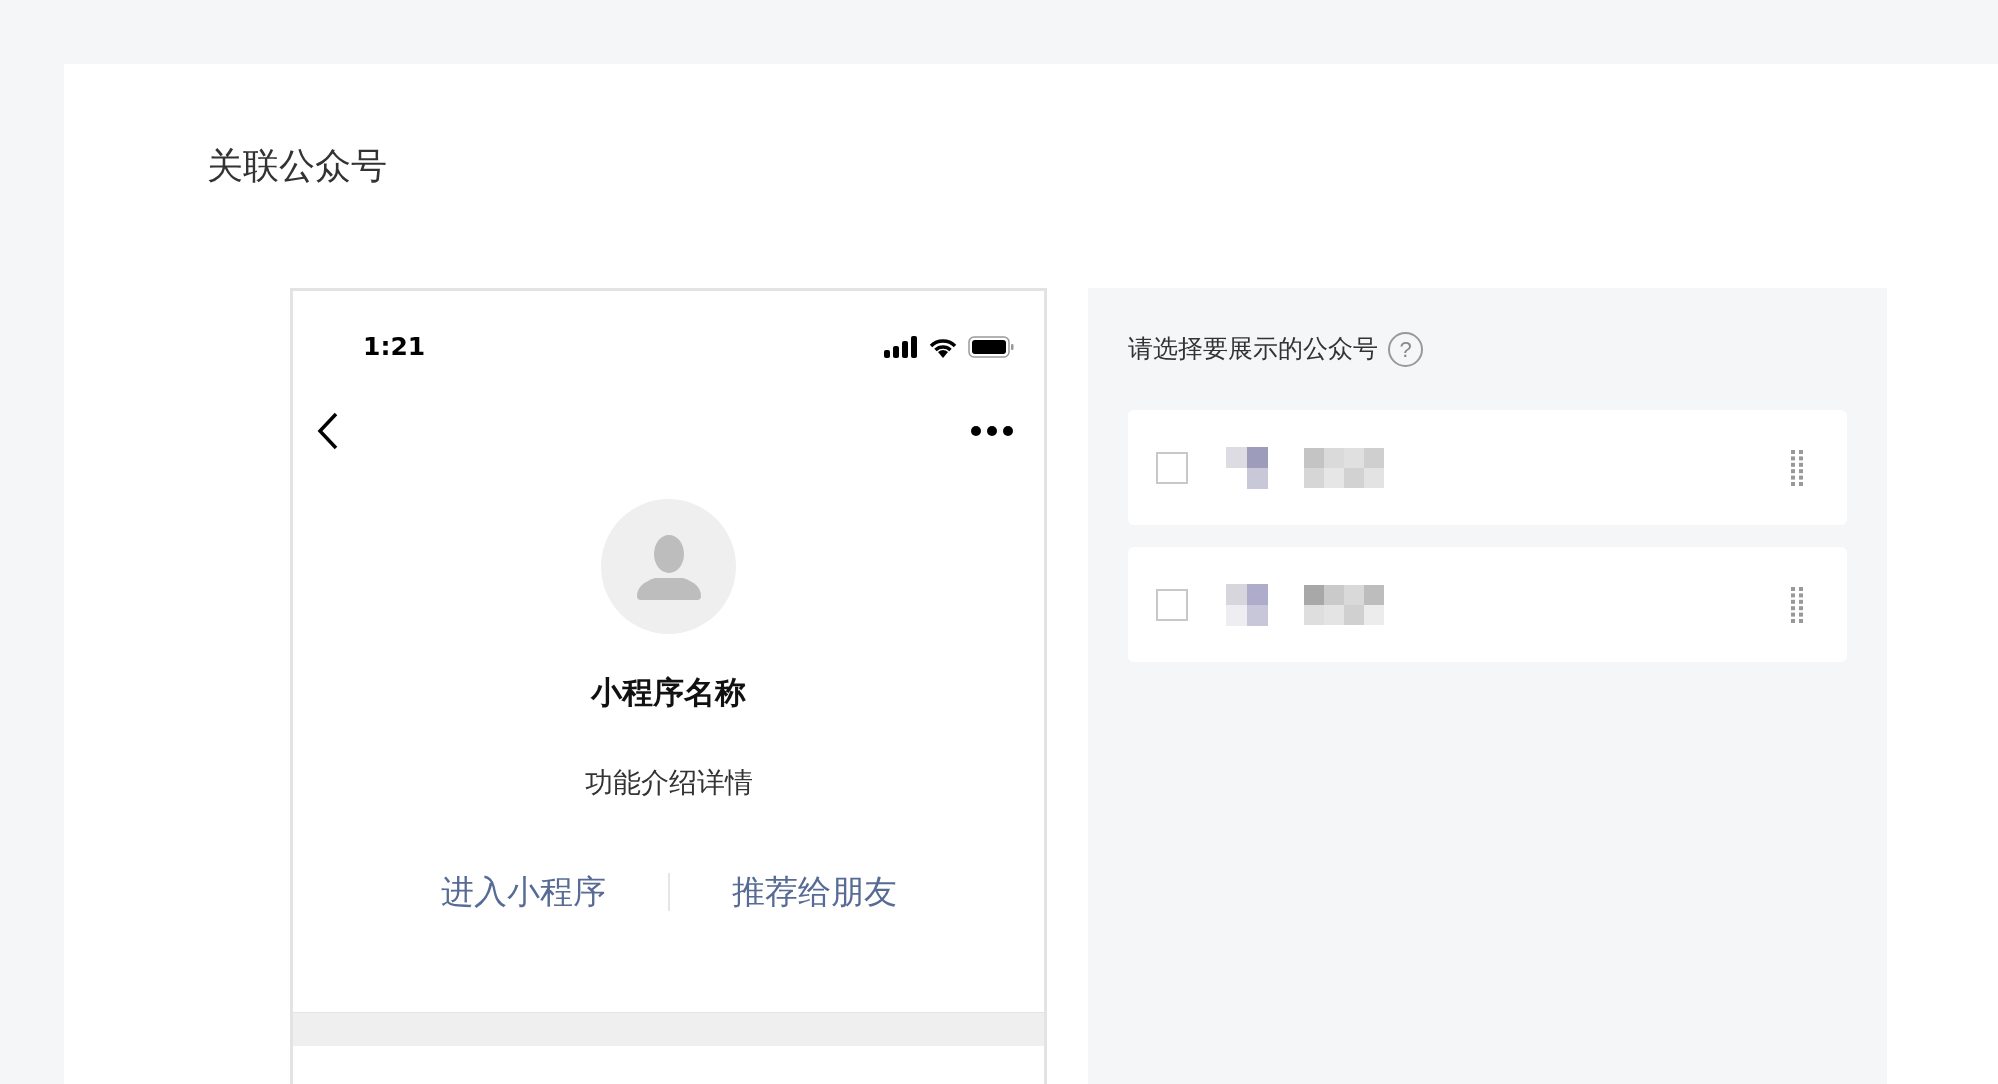 Image resolution: width=1998 pixels, height=1084 pixels. What do you see at coordinates (814, 892) in the screenshot?
I see `action-link: 推荐给朋友` at bounding box center [814, 892].